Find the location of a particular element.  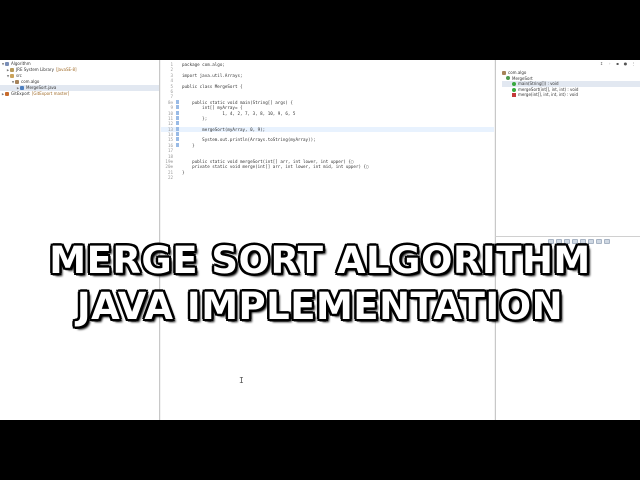

hide-fields-icon: ◦ is located at coordinates (609, 64).